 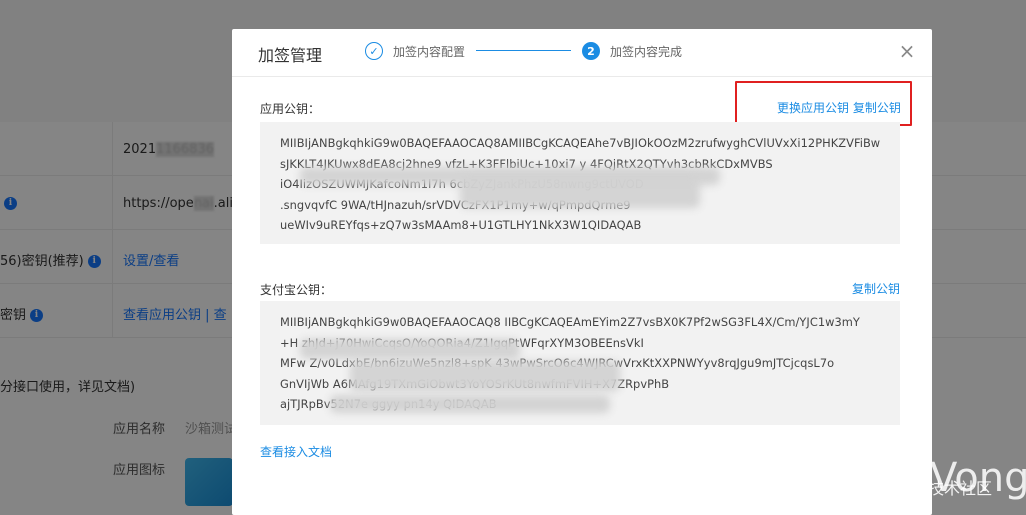 I want to click on app-public-key-label: 应用公钥：, so click(x=290, y=109).